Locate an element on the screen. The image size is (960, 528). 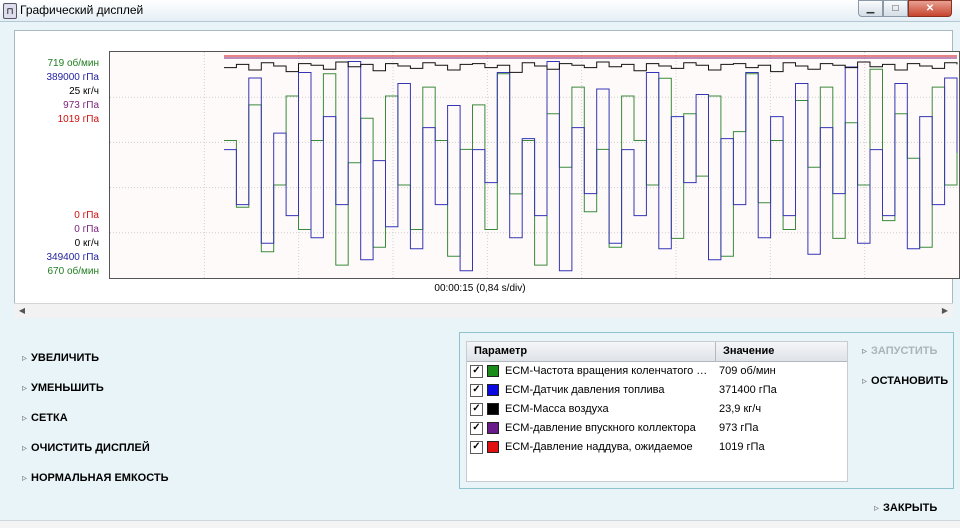
parameter-name: ECM-Датчик давления топлива is located at coordinates (585, 390).